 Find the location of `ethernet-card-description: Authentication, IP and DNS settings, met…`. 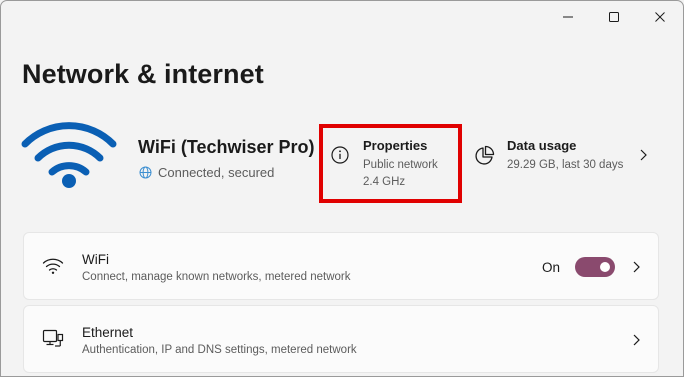

ethernet-card-description: Authentication, IP and DNS settings, met… is located at coordinates (219, 350).